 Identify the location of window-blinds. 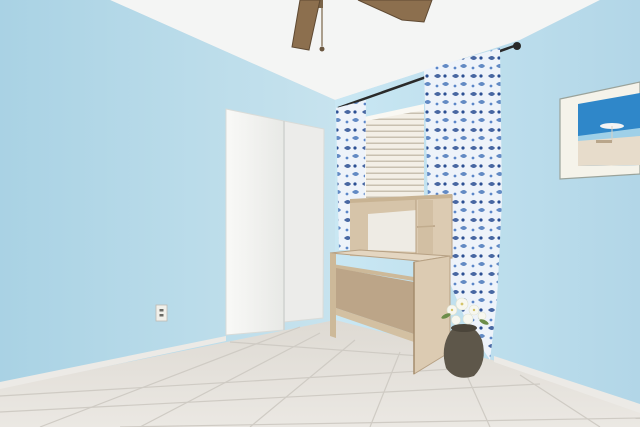
(394, 152).